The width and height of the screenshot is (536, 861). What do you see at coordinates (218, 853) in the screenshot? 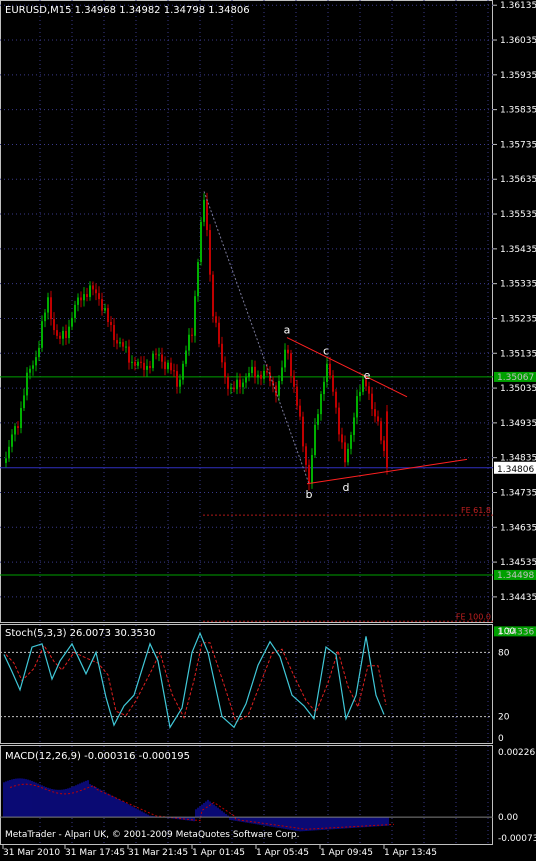
I see `time-tick-label: 1 Apr 01:45` at bounding box center [218, 853].